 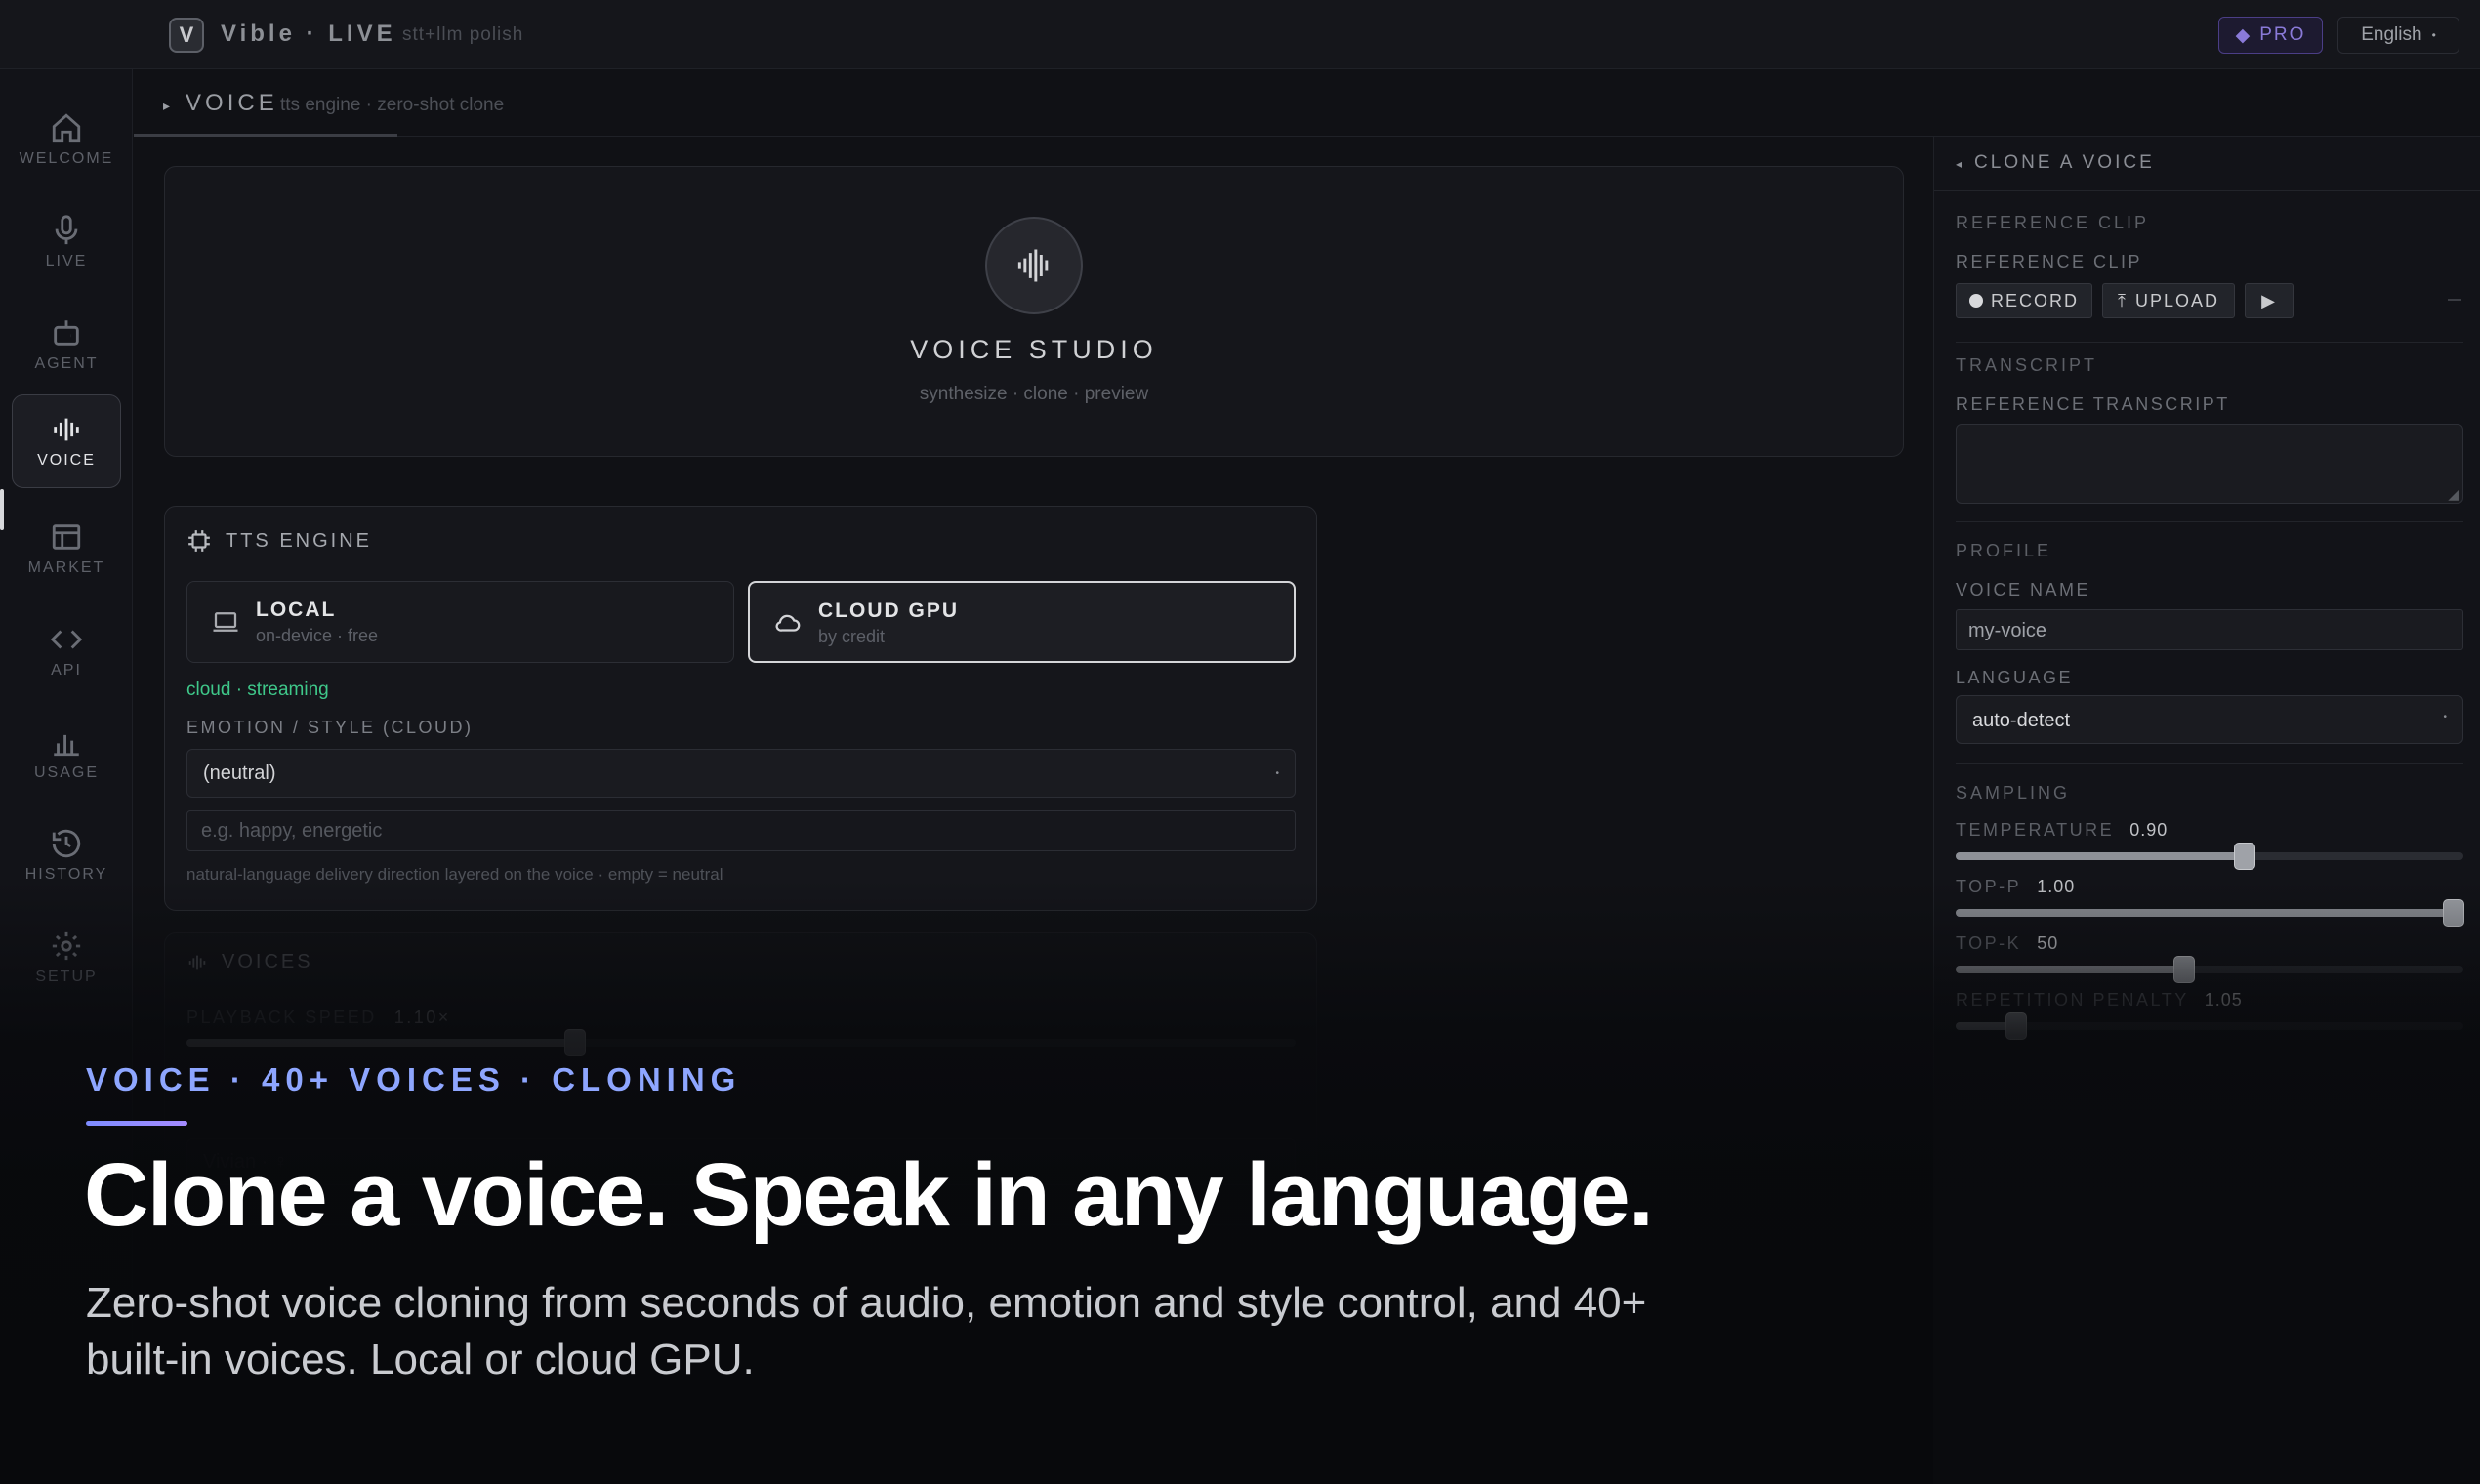 What do you see at coordinates (66, 946) in the screenshot?
I see `gear-icon` at bounding box center [66, 946].